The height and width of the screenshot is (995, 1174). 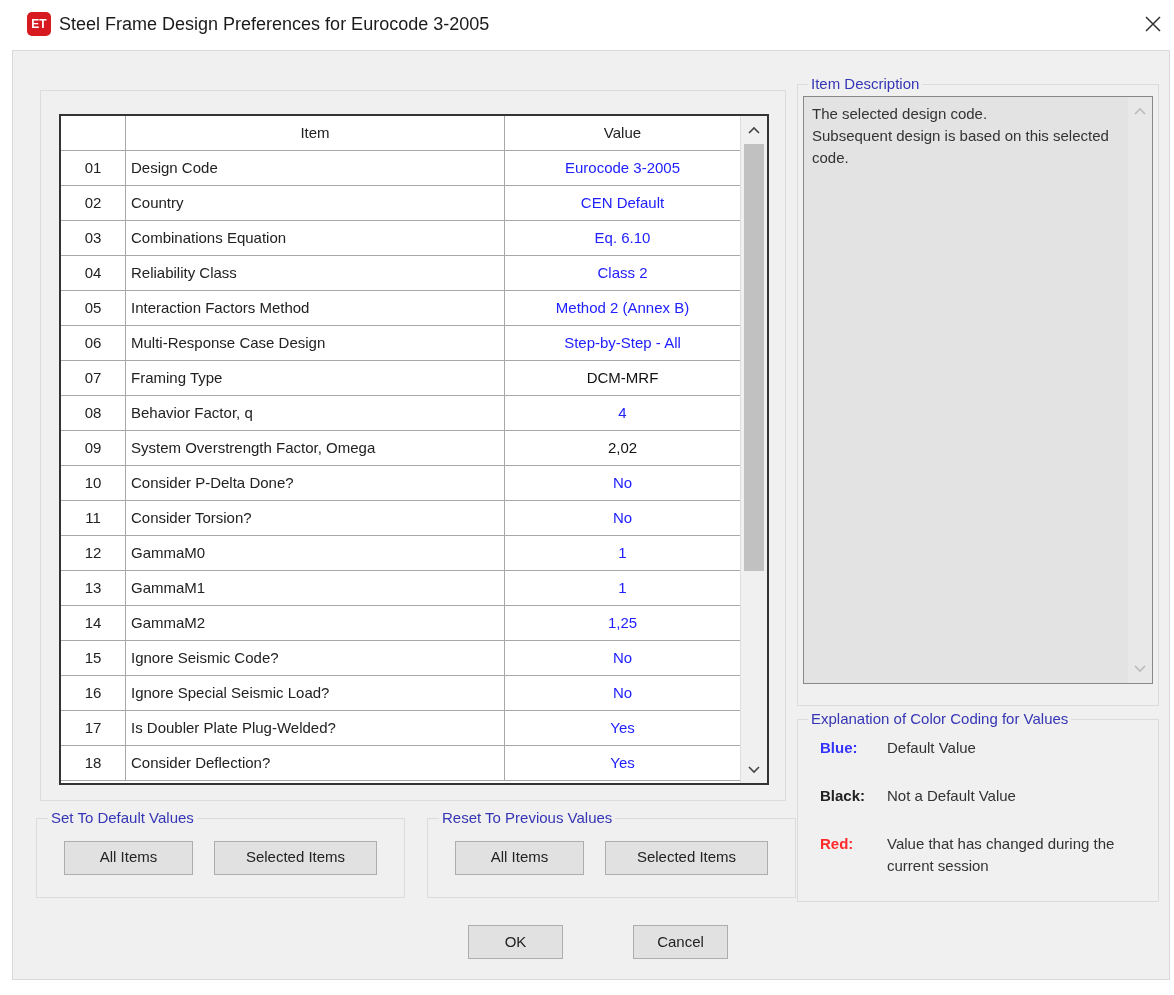 What do you see at coordinates (940, 719) in the screenshot?
I see `group-title: Explanation of Color Coding for Values` at bounding box center [940, 719].